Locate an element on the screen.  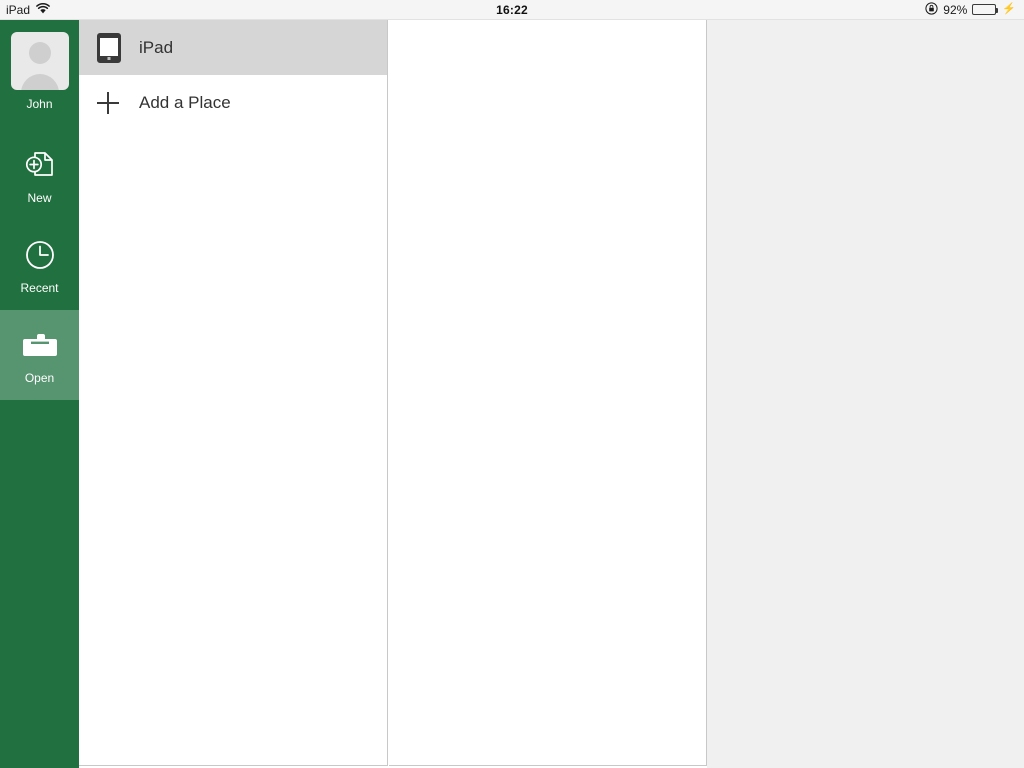
folder-icon is located at coordinates (40, 345).